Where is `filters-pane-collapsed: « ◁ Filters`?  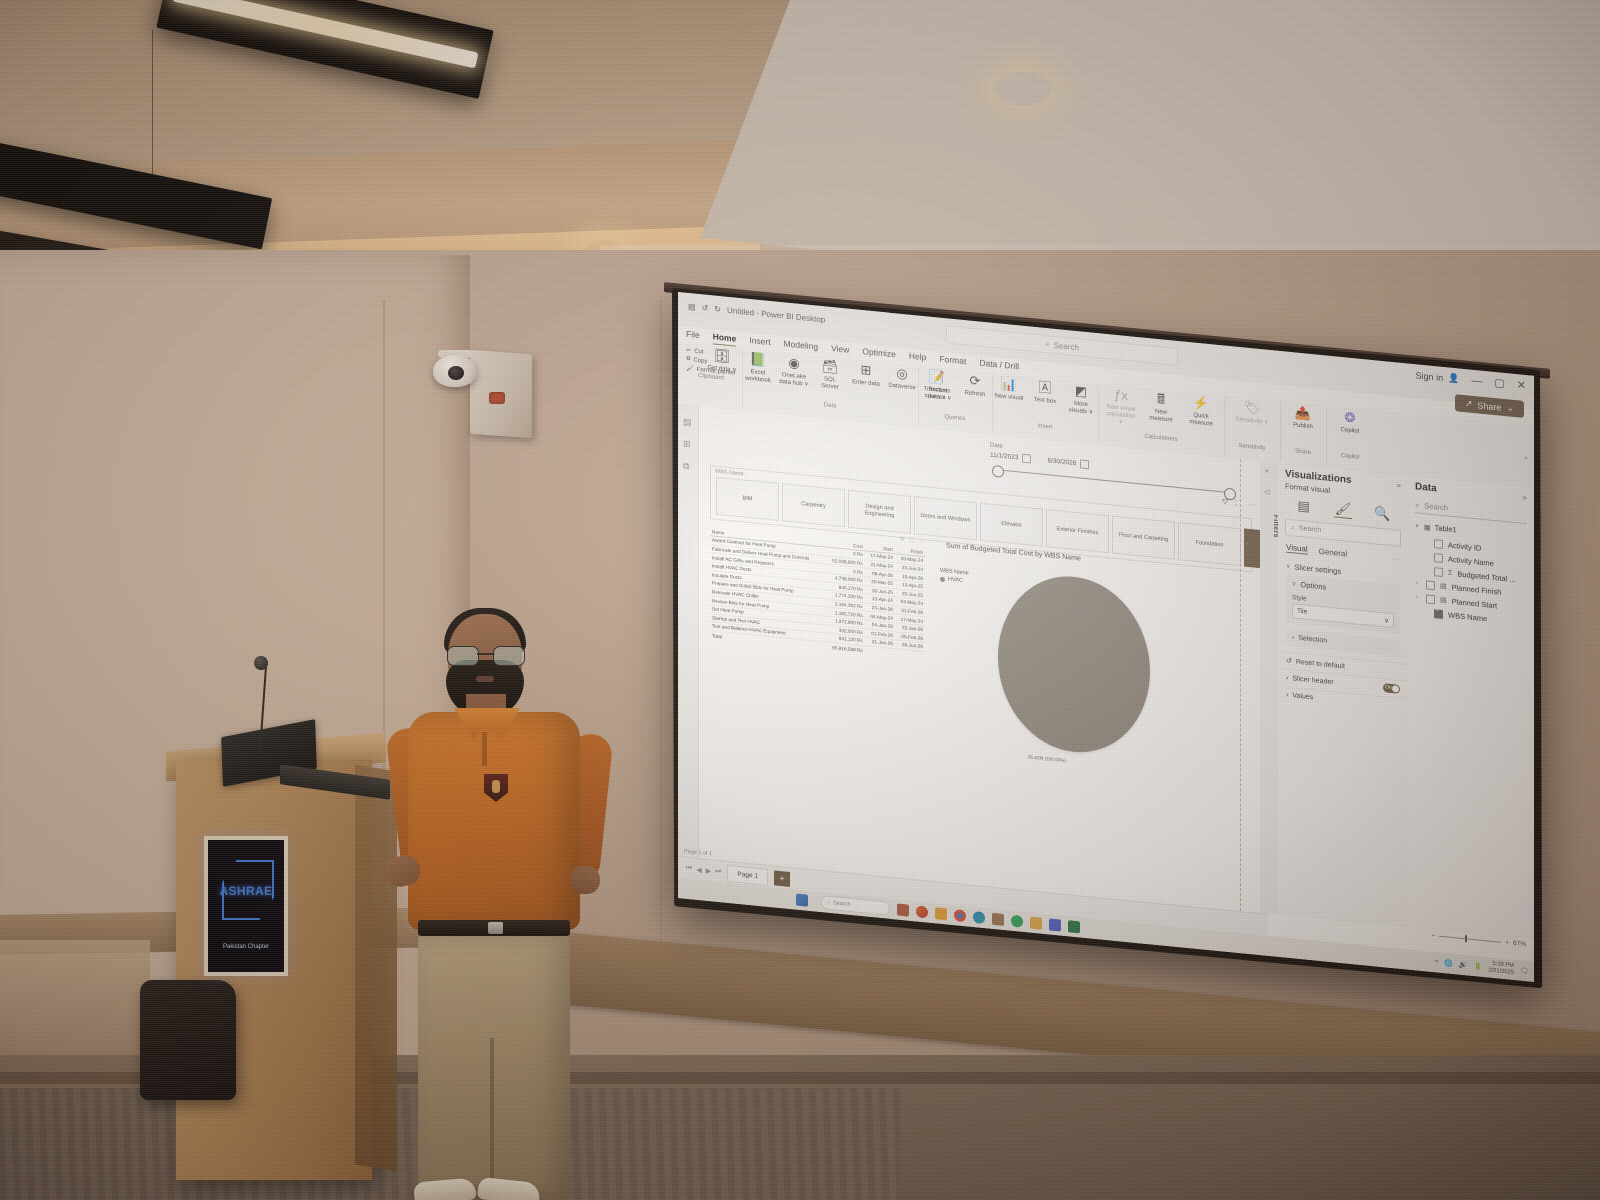 filters-pane-collapsed: « ◁ Filters is located at coordinates (1269, 688).